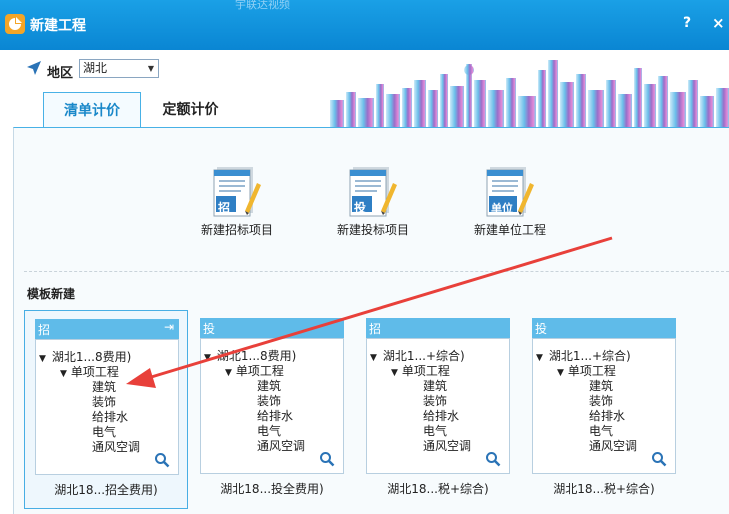 This screenshot has width=729, height=514. Describe the element at coordinates (34, 68) in the screenshot. I see `location-arrow-icon` at that location.